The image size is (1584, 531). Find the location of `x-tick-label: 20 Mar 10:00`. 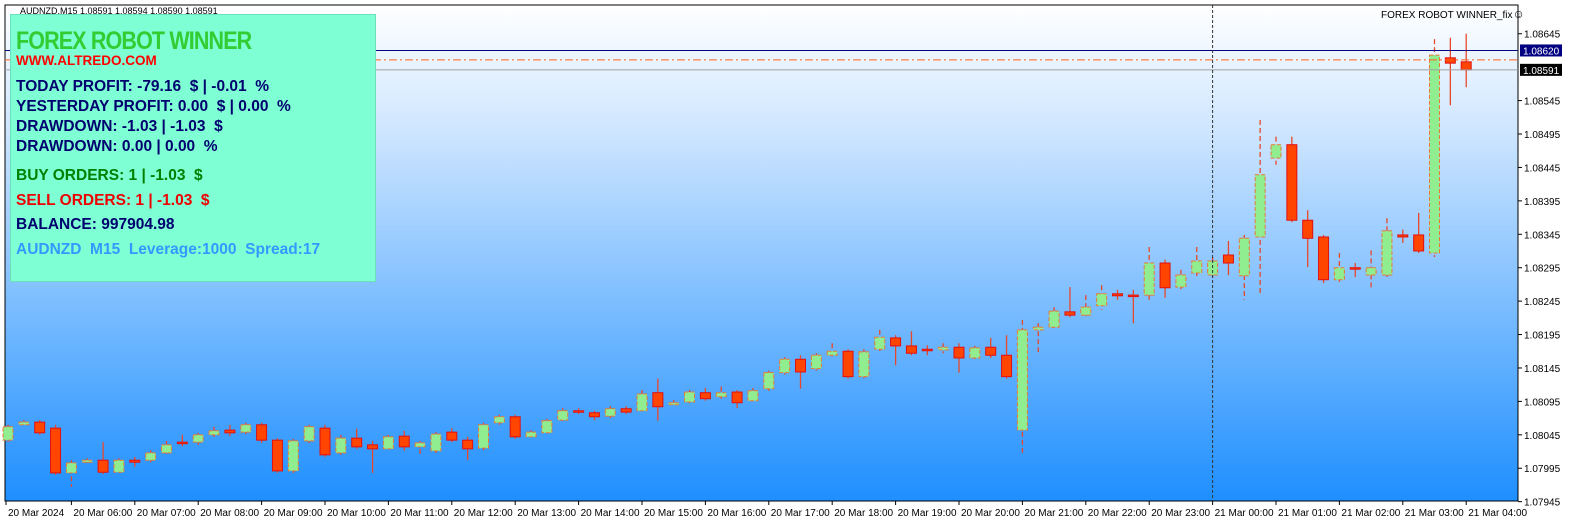

x-tick-label: 20 Mar 10:00 is located at coordinates (356, 513).